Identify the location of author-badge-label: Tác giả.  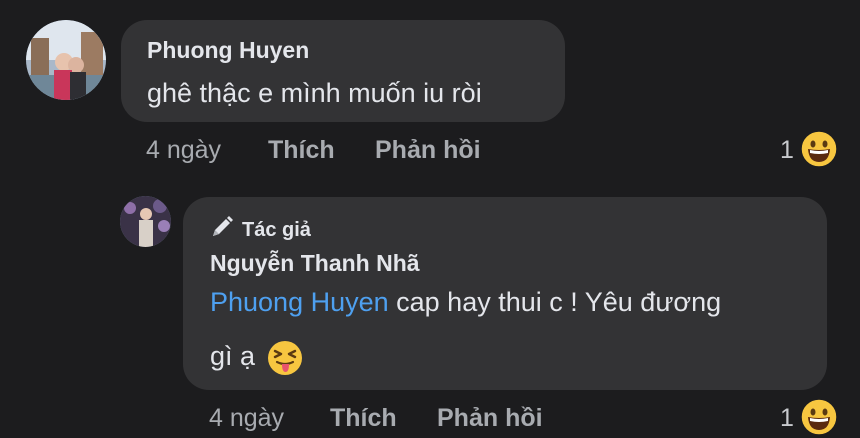
(276, 229).